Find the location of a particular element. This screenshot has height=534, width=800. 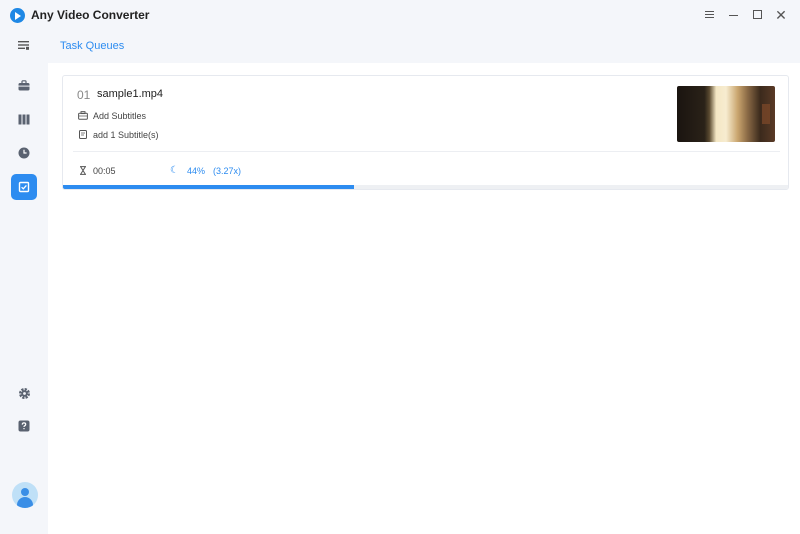

subtitle-icon is located at coordinates (83, 115).